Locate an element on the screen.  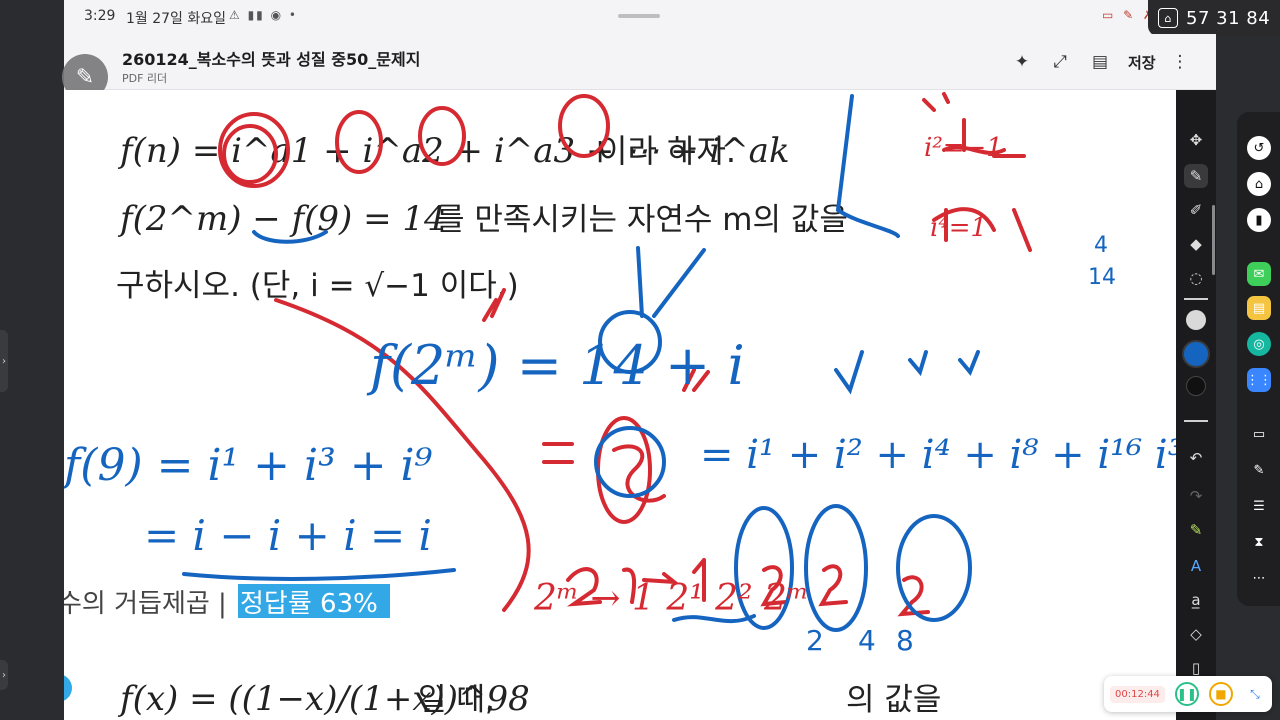
blue-pointer-line is located at coordinates (679, 283).